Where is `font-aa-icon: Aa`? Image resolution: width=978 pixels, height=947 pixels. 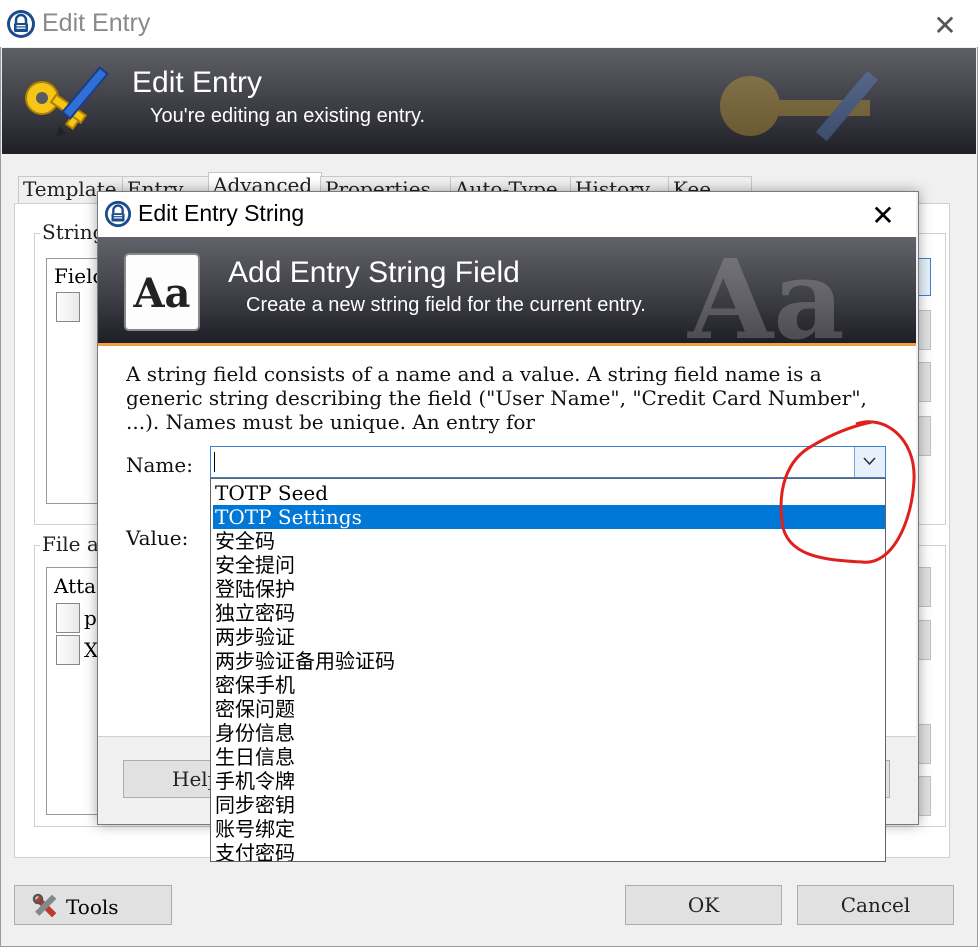 font-aa-icon: Aa is located at coordinates (162, 294).